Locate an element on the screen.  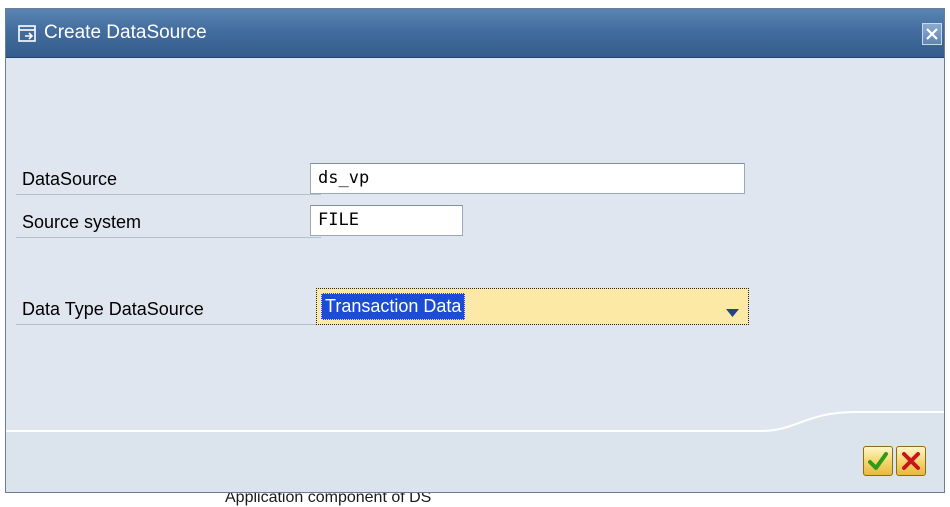
datasource-label: DataSource is located at coordinates (70, 179).